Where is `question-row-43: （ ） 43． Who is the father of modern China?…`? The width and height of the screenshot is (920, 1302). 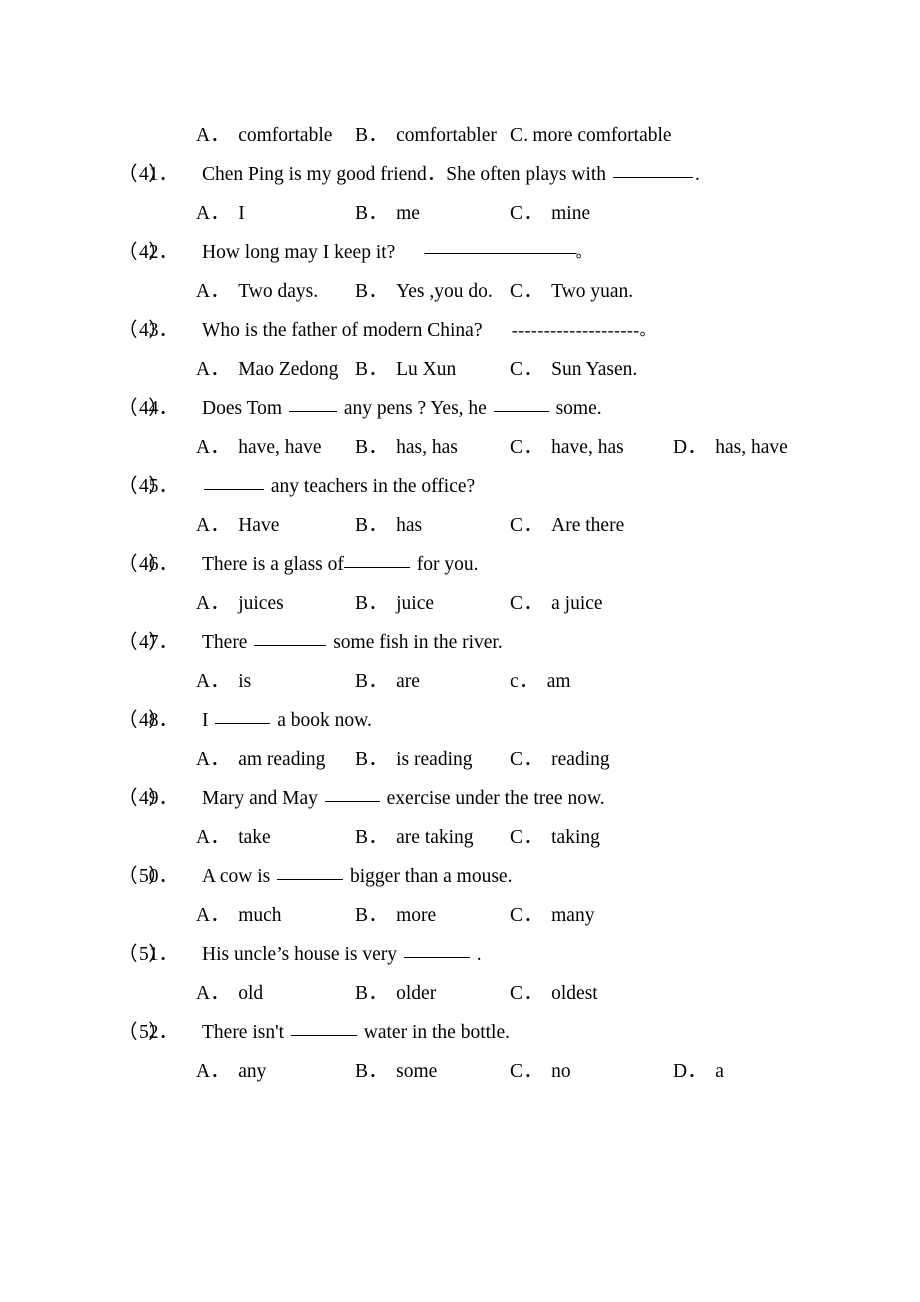
question-row-43: （ ） 43． Who is the father of modern China?… is located at coordinates (460, 330).